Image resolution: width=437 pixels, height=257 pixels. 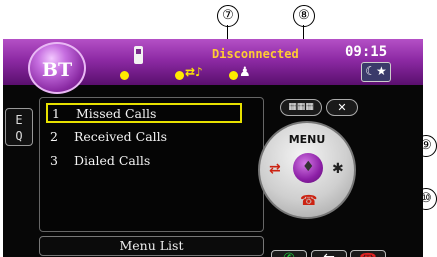 What do you see at coordinates (112, 160) in the screenshot?
I see `list-item-label: Dialed Calls` at bounding box center [112, 160].